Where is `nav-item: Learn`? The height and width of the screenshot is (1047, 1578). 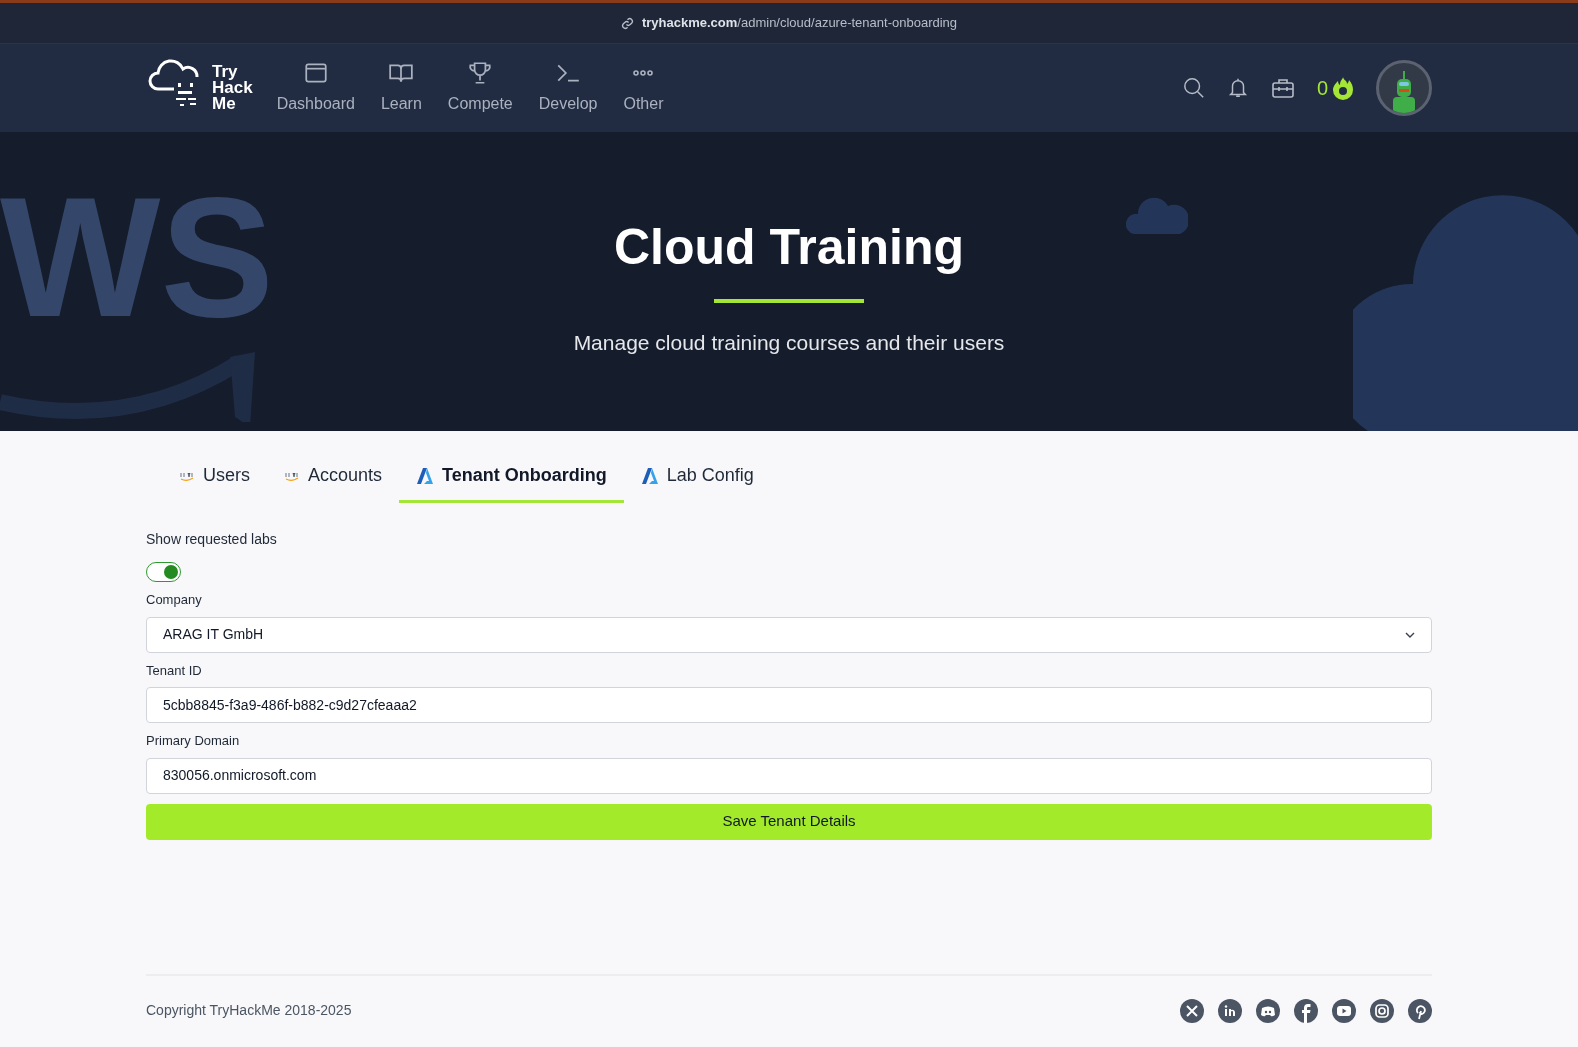
nav-item: Learn is located at coordinates (401, 88).